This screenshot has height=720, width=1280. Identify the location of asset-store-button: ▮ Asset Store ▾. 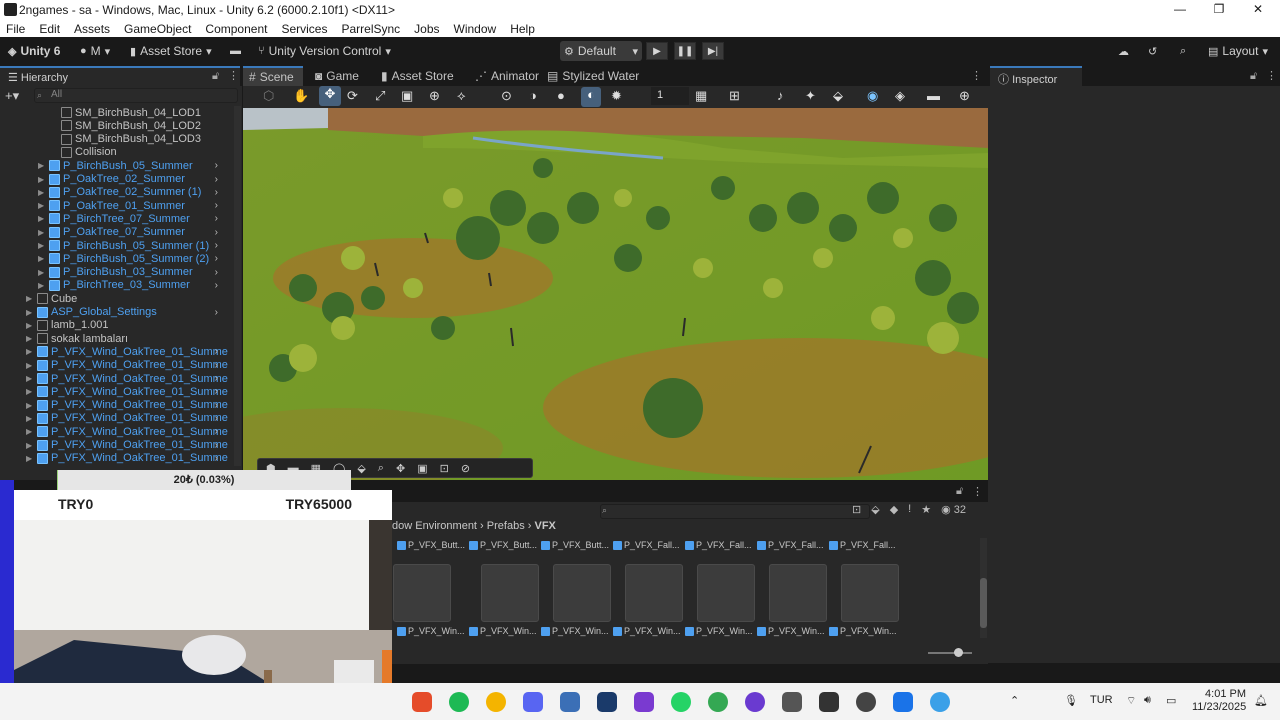
(171, 51).